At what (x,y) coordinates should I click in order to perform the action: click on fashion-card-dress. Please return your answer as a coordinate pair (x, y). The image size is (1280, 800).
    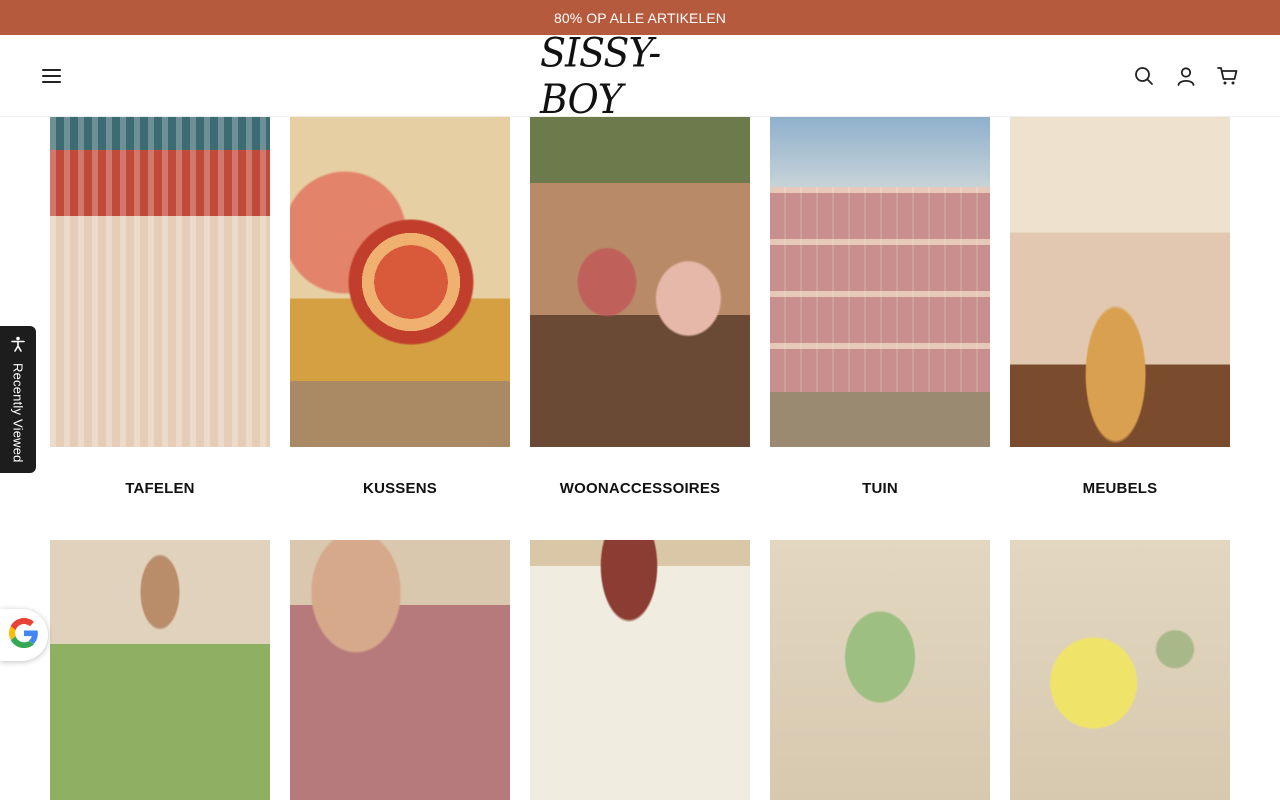
    Looking at the image, I should click on (160, 670).